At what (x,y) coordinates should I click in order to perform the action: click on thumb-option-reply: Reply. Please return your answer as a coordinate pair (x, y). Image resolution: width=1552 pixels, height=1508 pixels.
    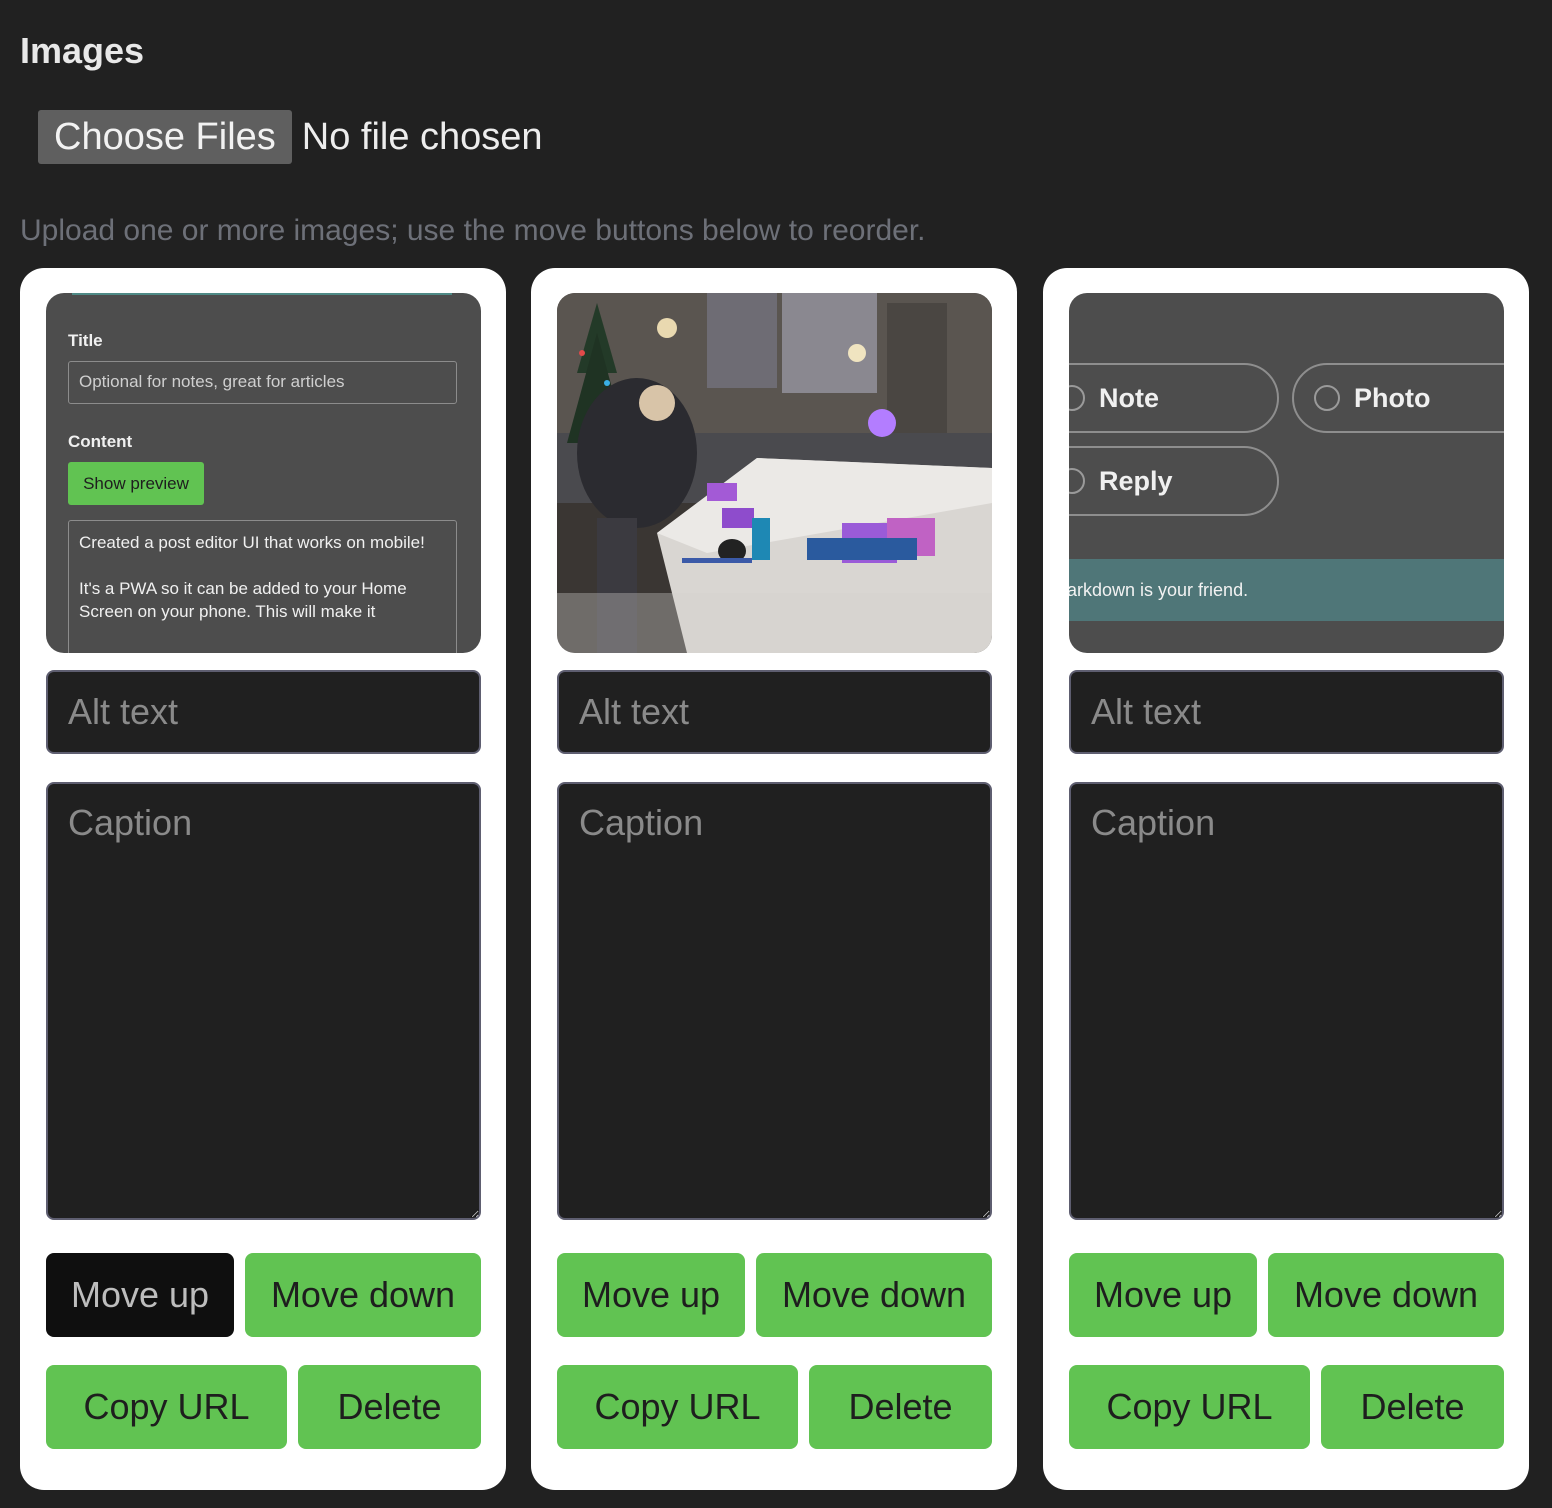
    Looking at the image, I should click on (1174, 481).